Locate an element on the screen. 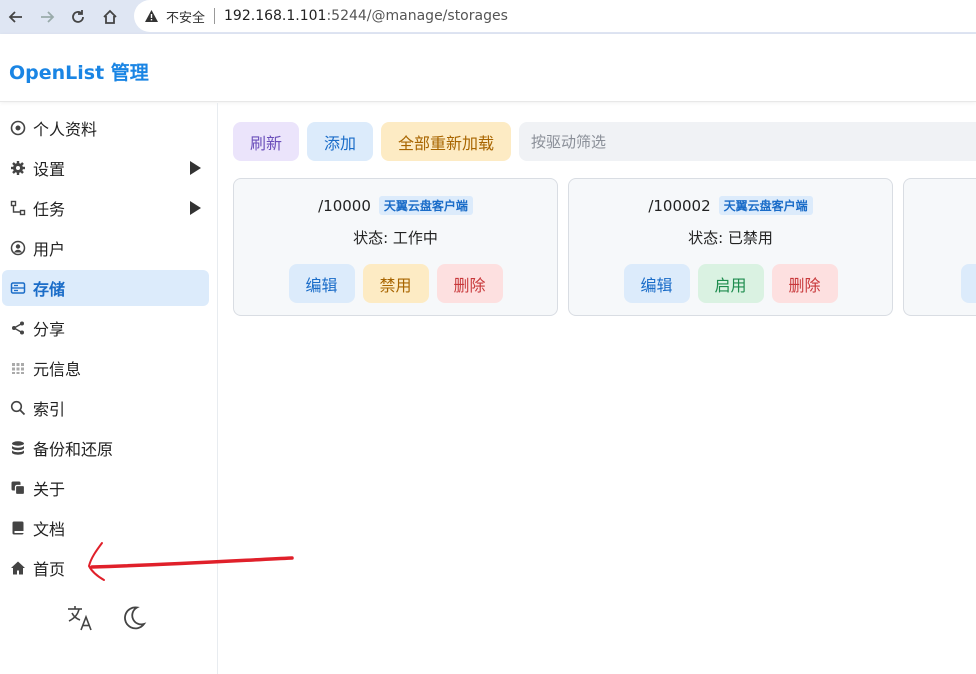 The width and height of the screenshot is (976, 674). address-divider is located at coordinates (215, 16).